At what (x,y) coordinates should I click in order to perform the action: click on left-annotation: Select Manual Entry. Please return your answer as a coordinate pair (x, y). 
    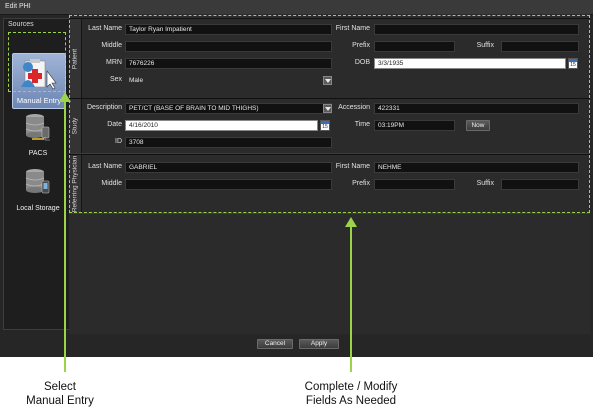
    Looking at the image, I should click on (60, 394).